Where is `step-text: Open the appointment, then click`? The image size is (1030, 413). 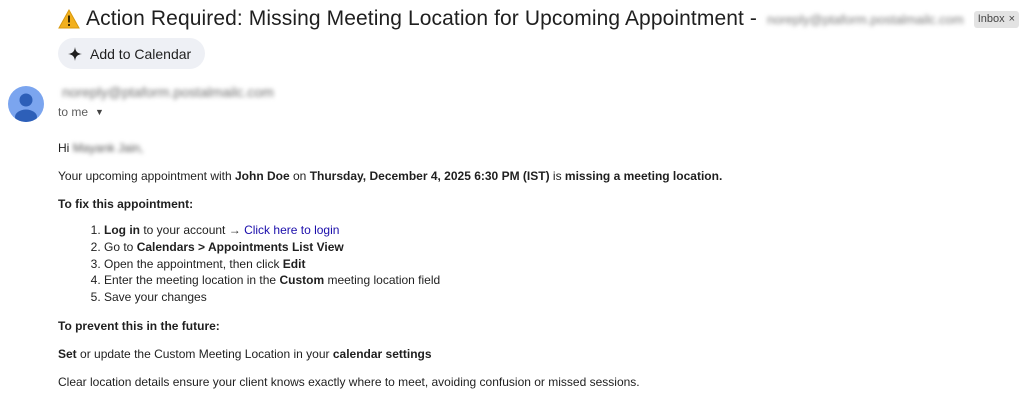
step-text: Open the appointment, then click is located at coordinates (193, 263).